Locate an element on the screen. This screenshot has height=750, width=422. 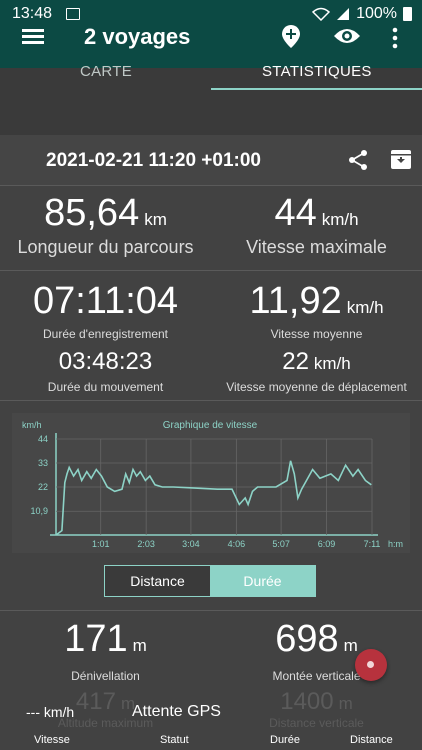
average-moving-speed-value: 22 is located at coordinates (295, 361).